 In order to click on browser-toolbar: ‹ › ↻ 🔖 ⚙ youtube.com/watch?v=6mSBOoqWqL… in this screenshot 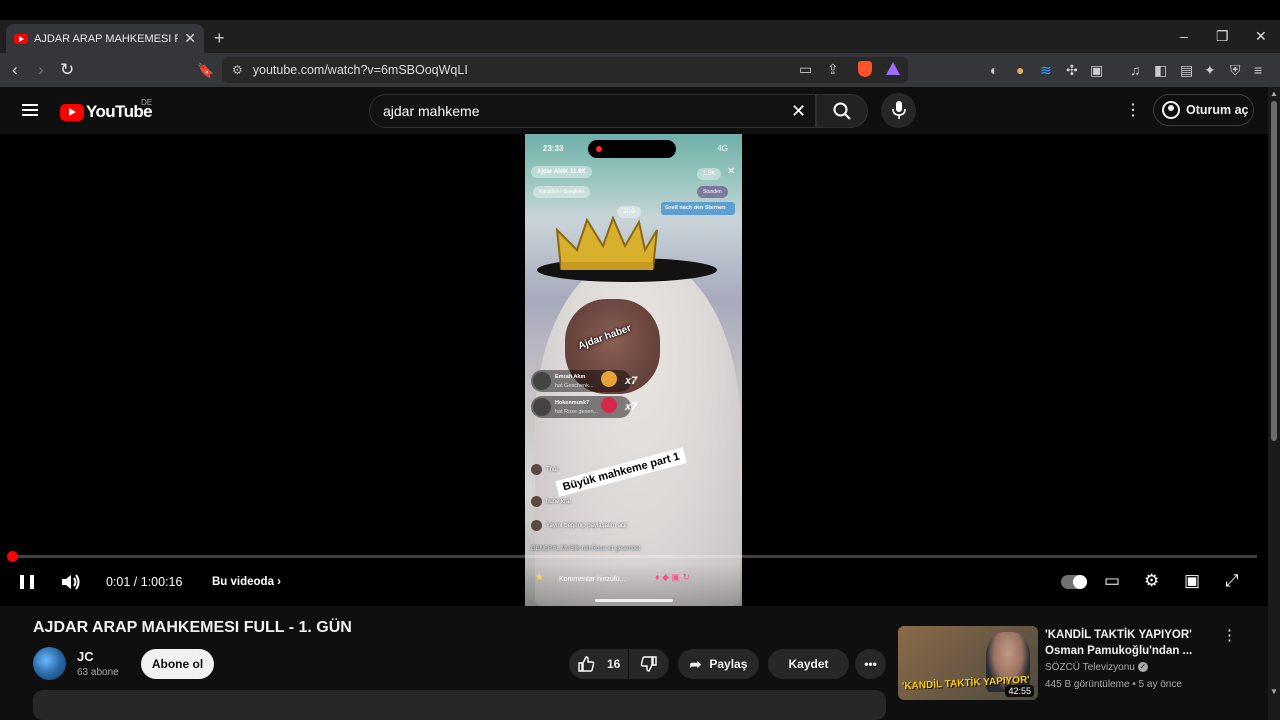, I will do `click(640, 70)`.